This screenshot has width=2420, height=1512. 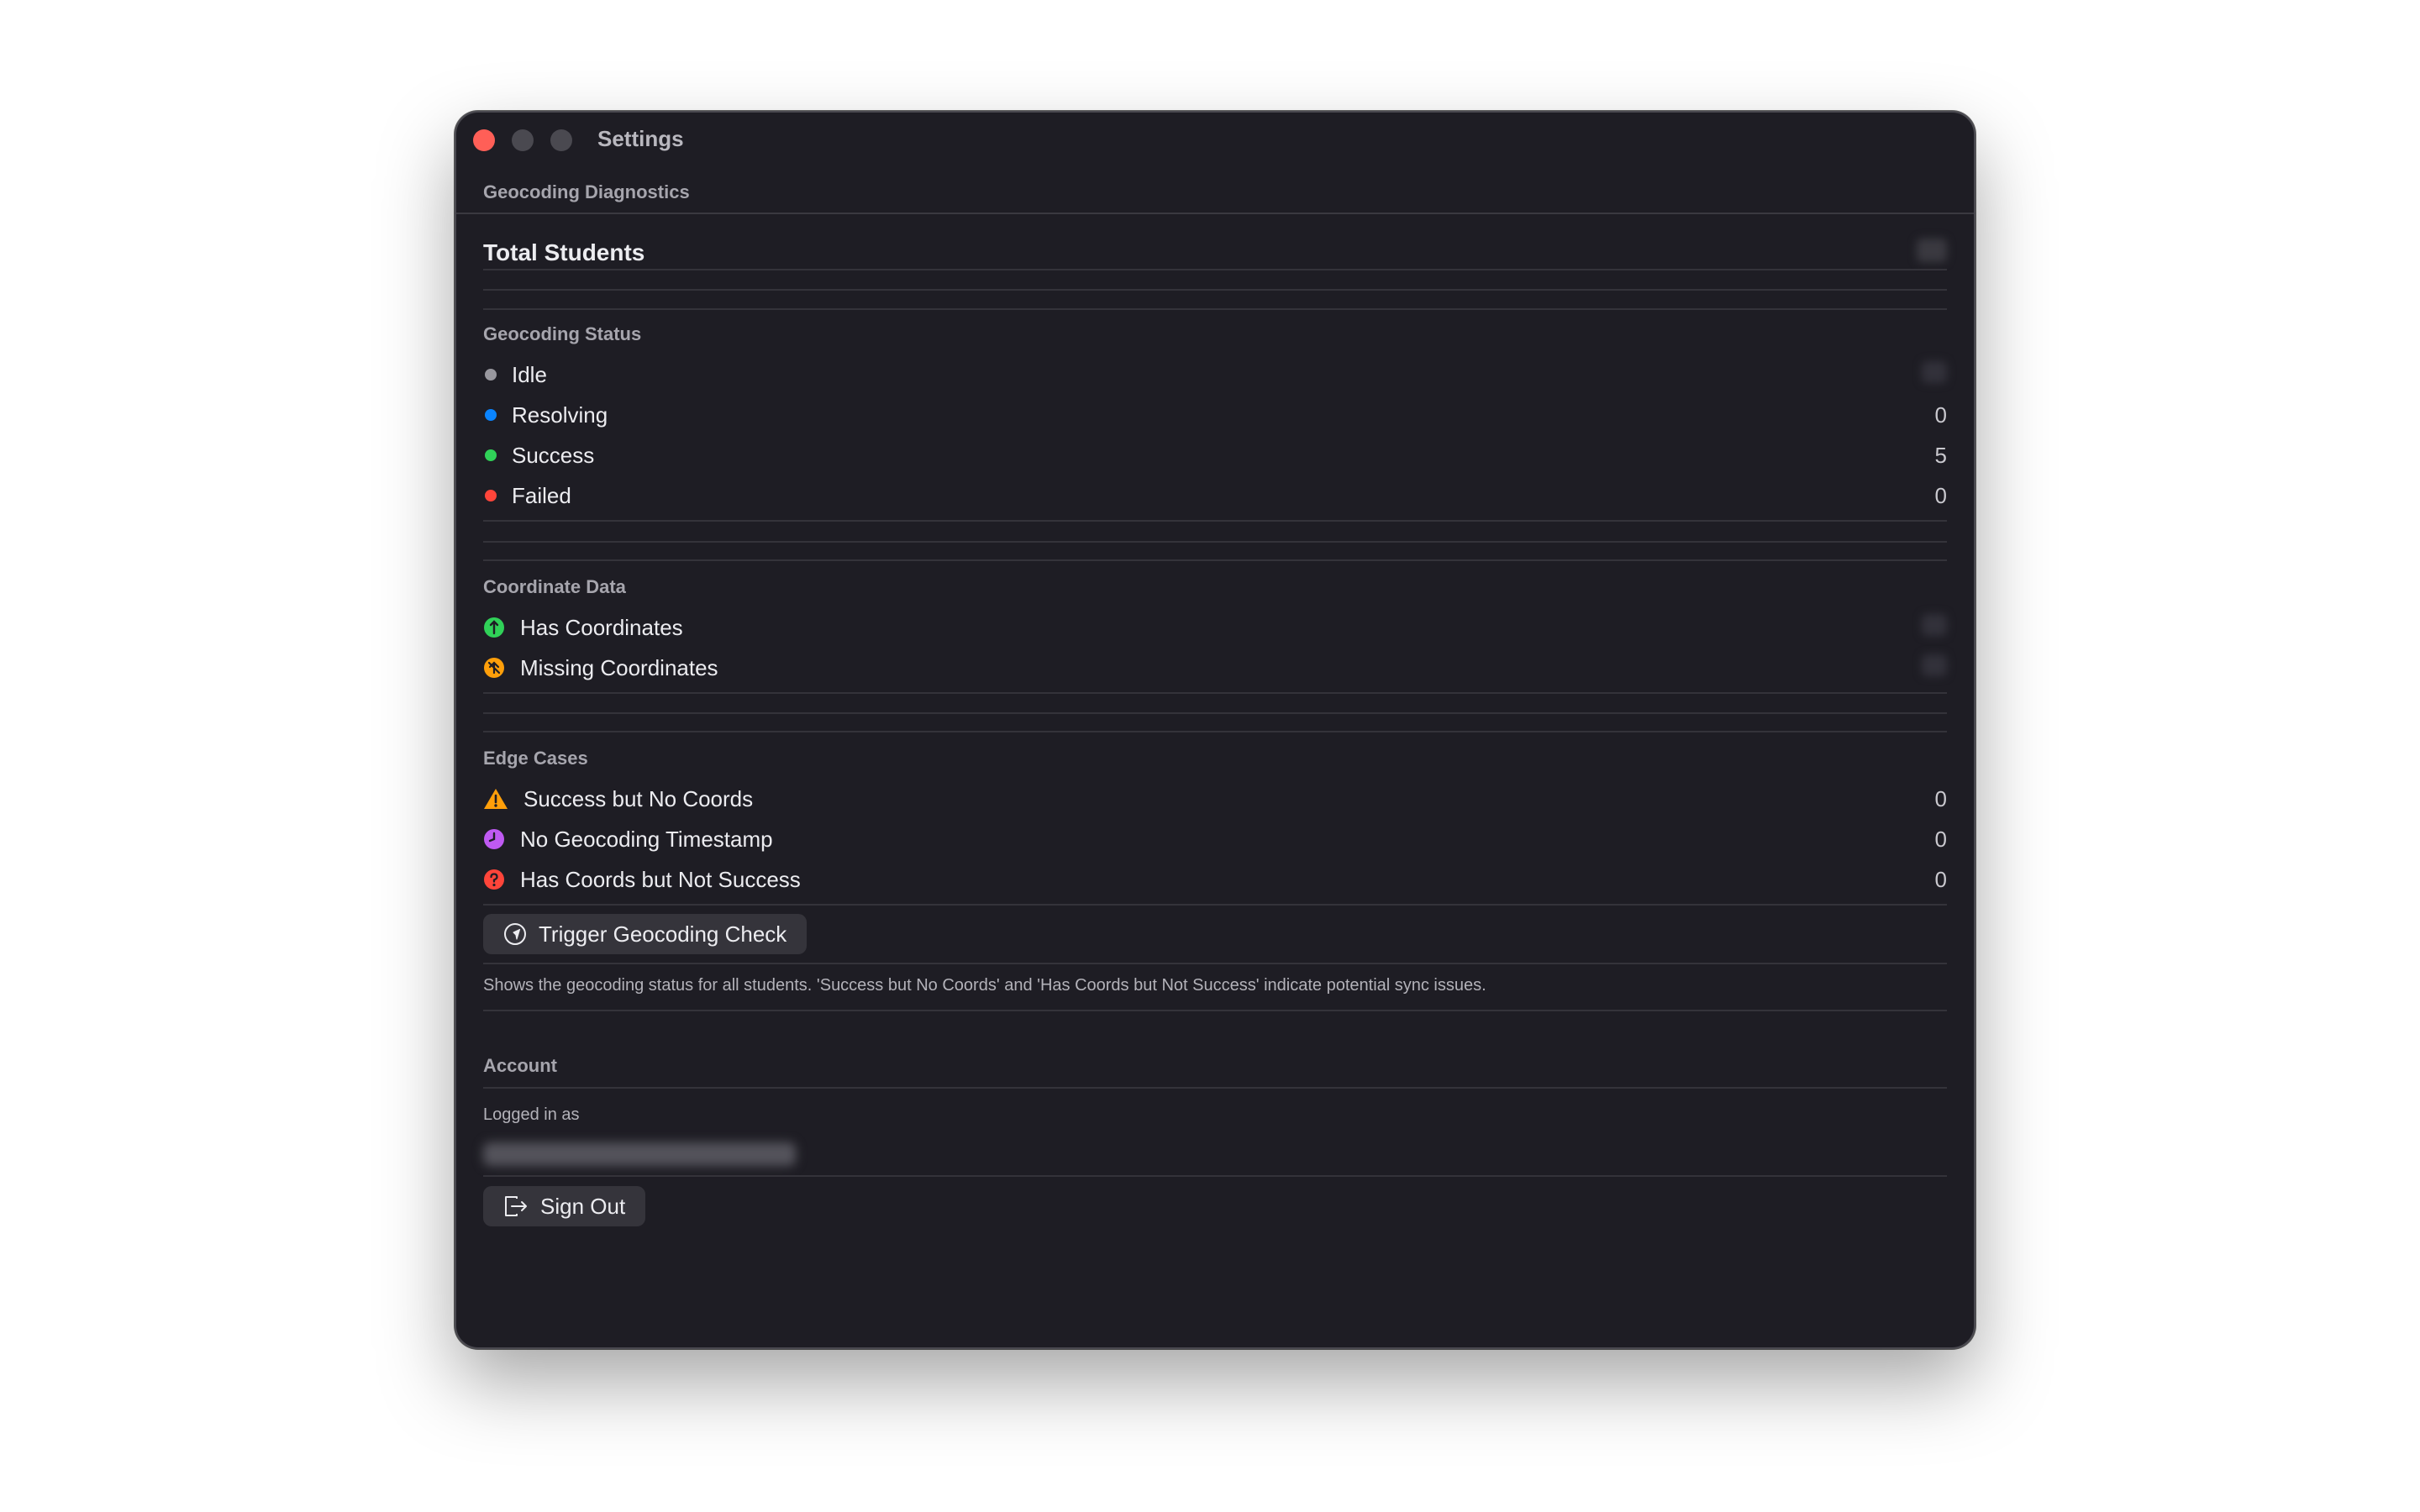 What do you see at coordinates (560, 415) in the screenshot?
I see `status-label: Resolving` at bounding box center [560, 415].